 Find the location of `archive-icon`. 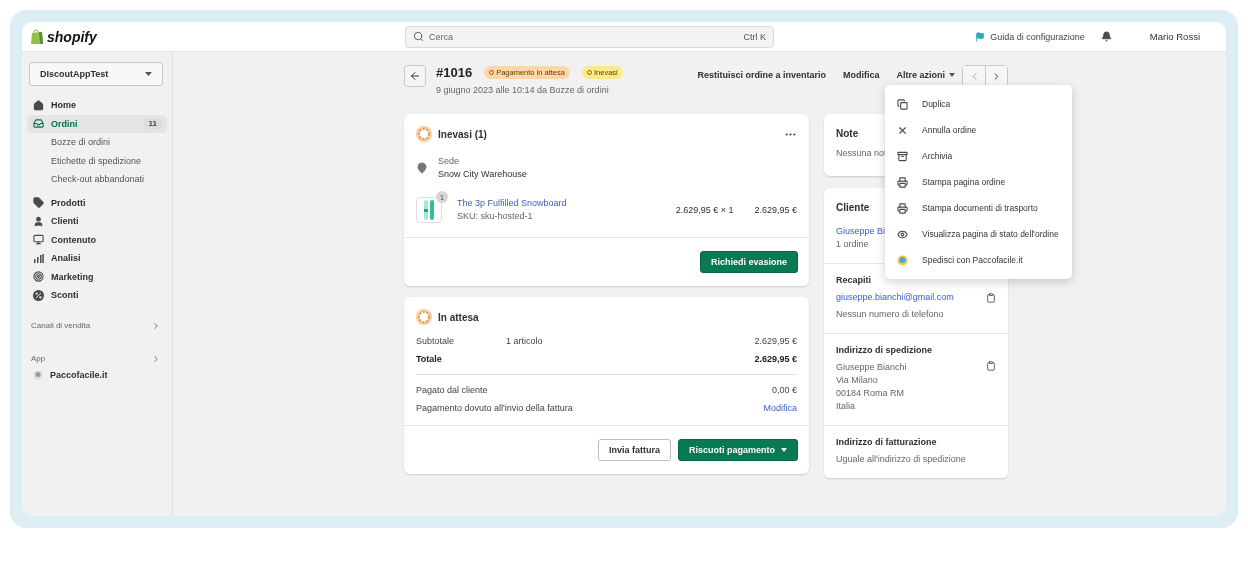

archive-icon is located at coordinates (902, 156).